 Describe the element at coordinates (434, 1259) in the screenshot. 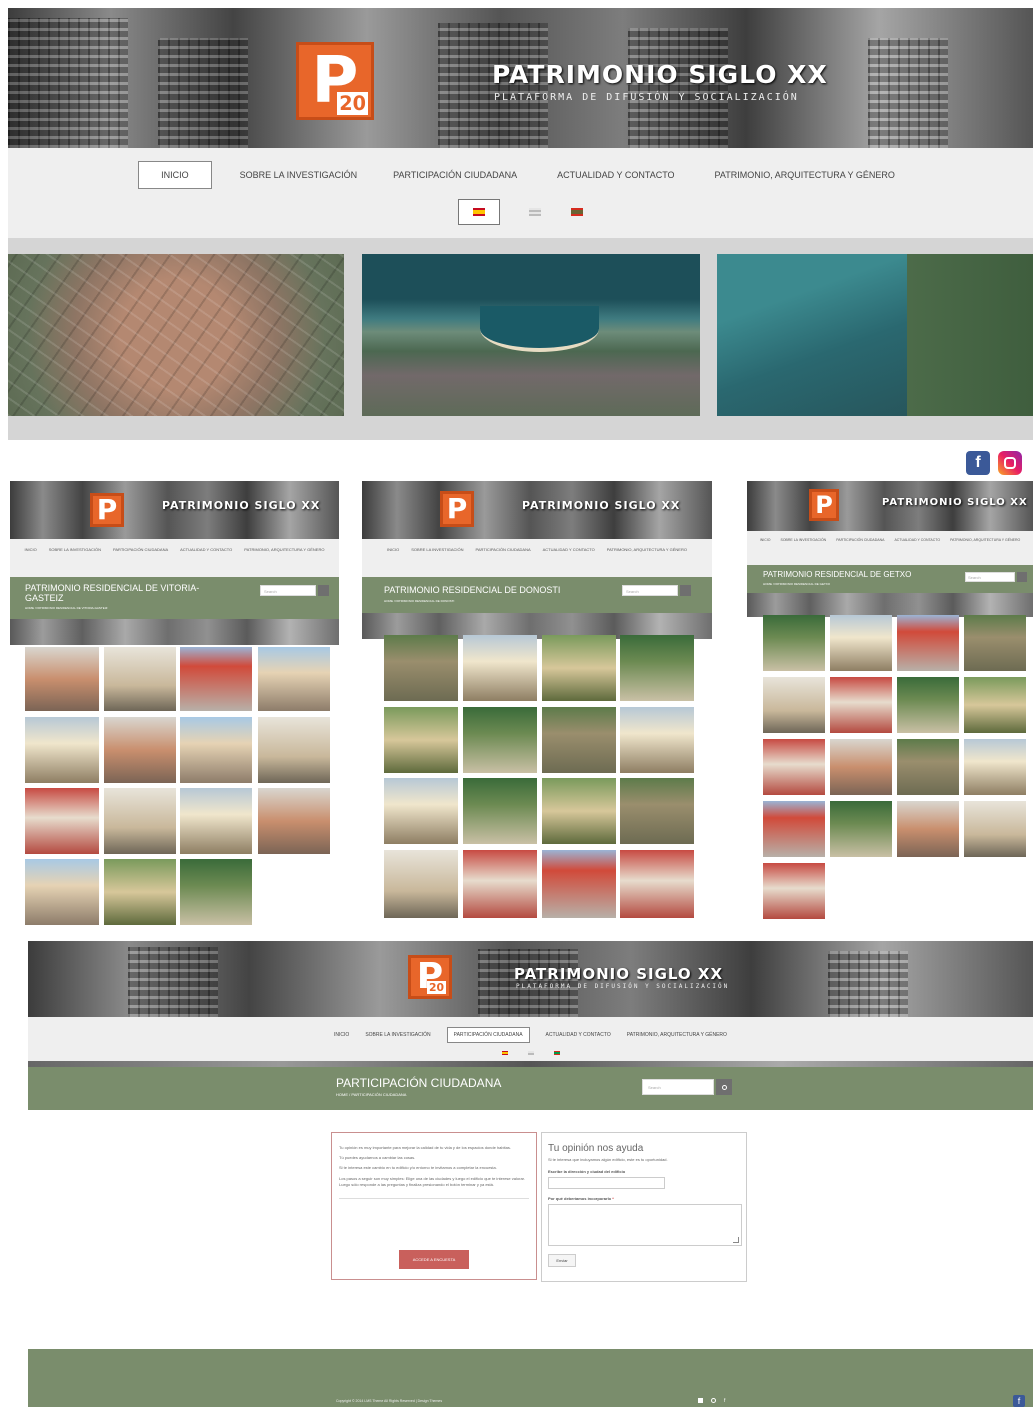

I see `survey-button: ACCEDE A ENCUESTA` at that location.